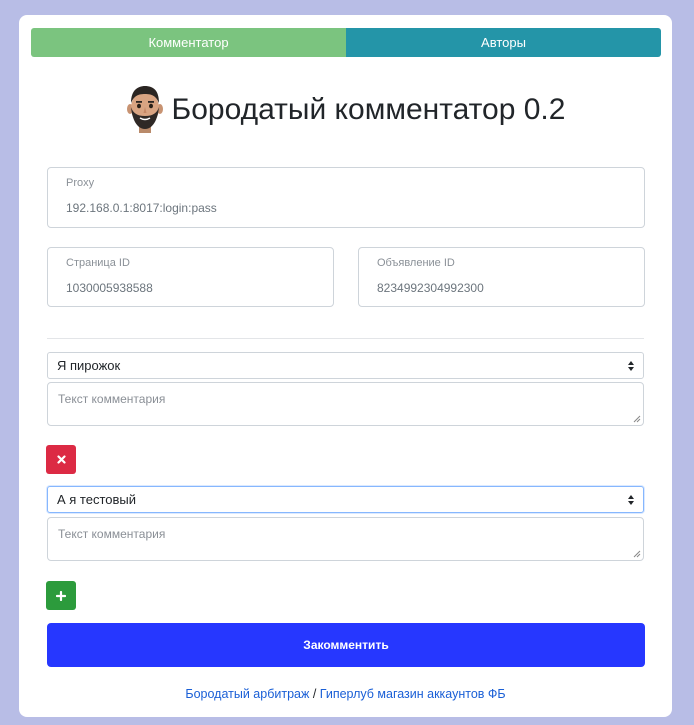 This screenshot has width=694, height=725. I want to click on proxy-label: Proxy, so click(80, 183).